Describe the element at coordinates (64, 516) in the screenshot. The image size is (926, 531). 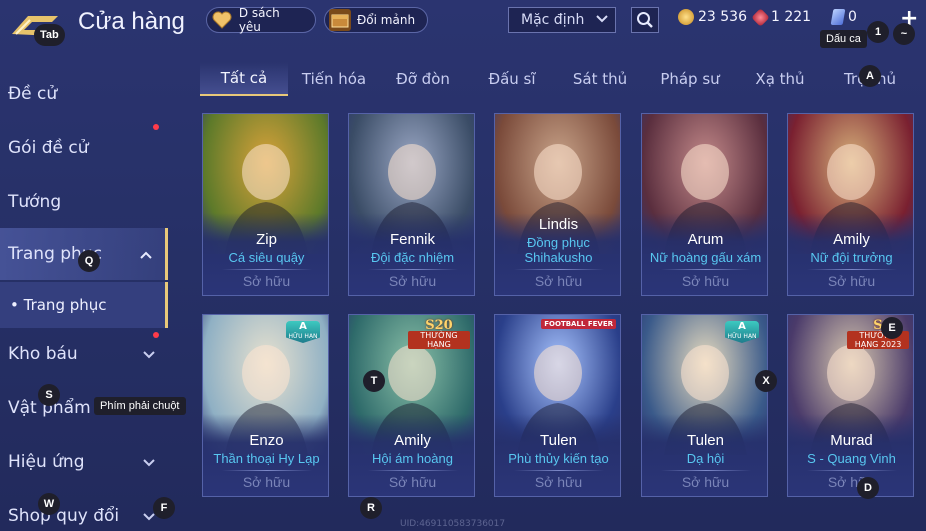
I see `sidebar-item-label: Shop quy đổi` at that location.